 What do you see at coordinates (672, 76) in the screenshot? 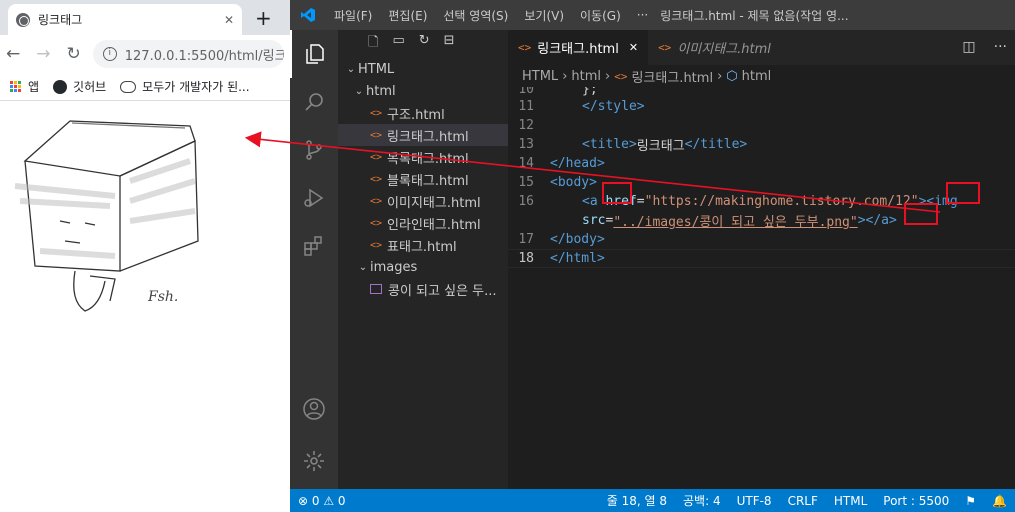
I see `breadcrumb-item: 링크태그.html` at bounding box center [672, 76].